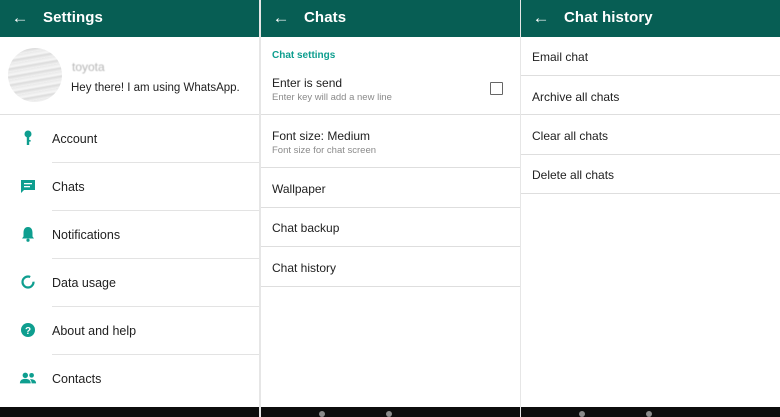 Image resolution: width=780 pixels, height=417 pixels. Describe the element at coordinates (129, 379) in the screenshot. I see `menu-item-contacts: Contacts` at that location.